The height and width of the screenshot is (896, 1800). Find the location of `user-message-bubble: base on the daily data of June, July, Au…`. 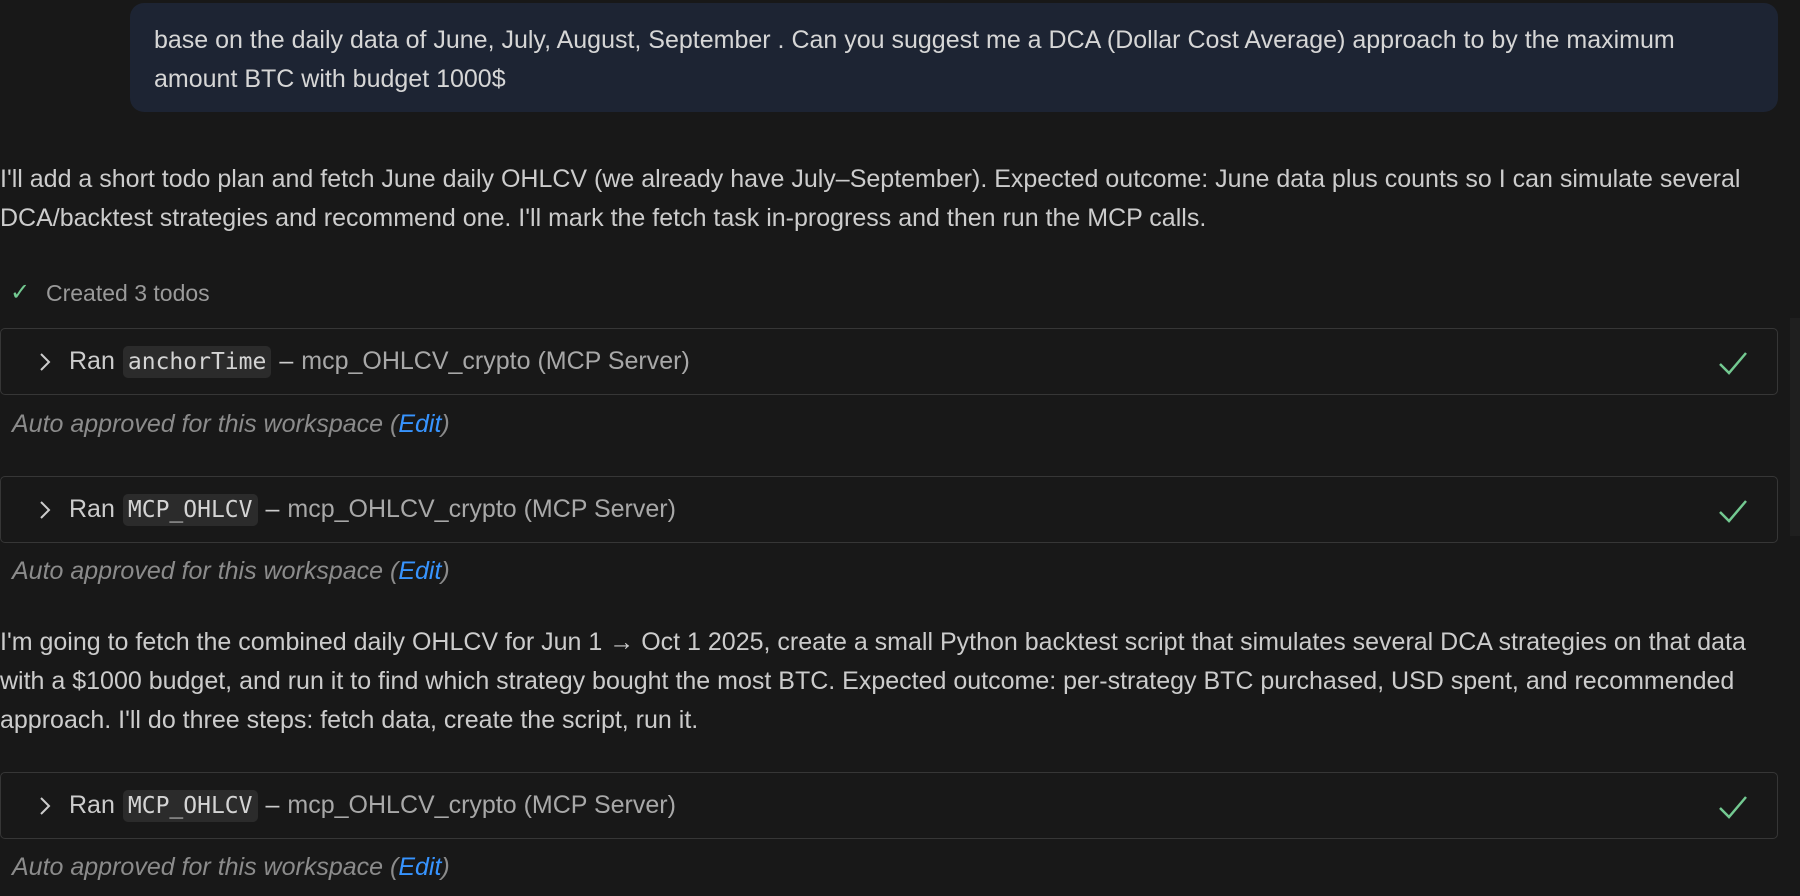

user-message-bubble: base on the daily data of June, July, Au… is located at coordinates (954, 57).